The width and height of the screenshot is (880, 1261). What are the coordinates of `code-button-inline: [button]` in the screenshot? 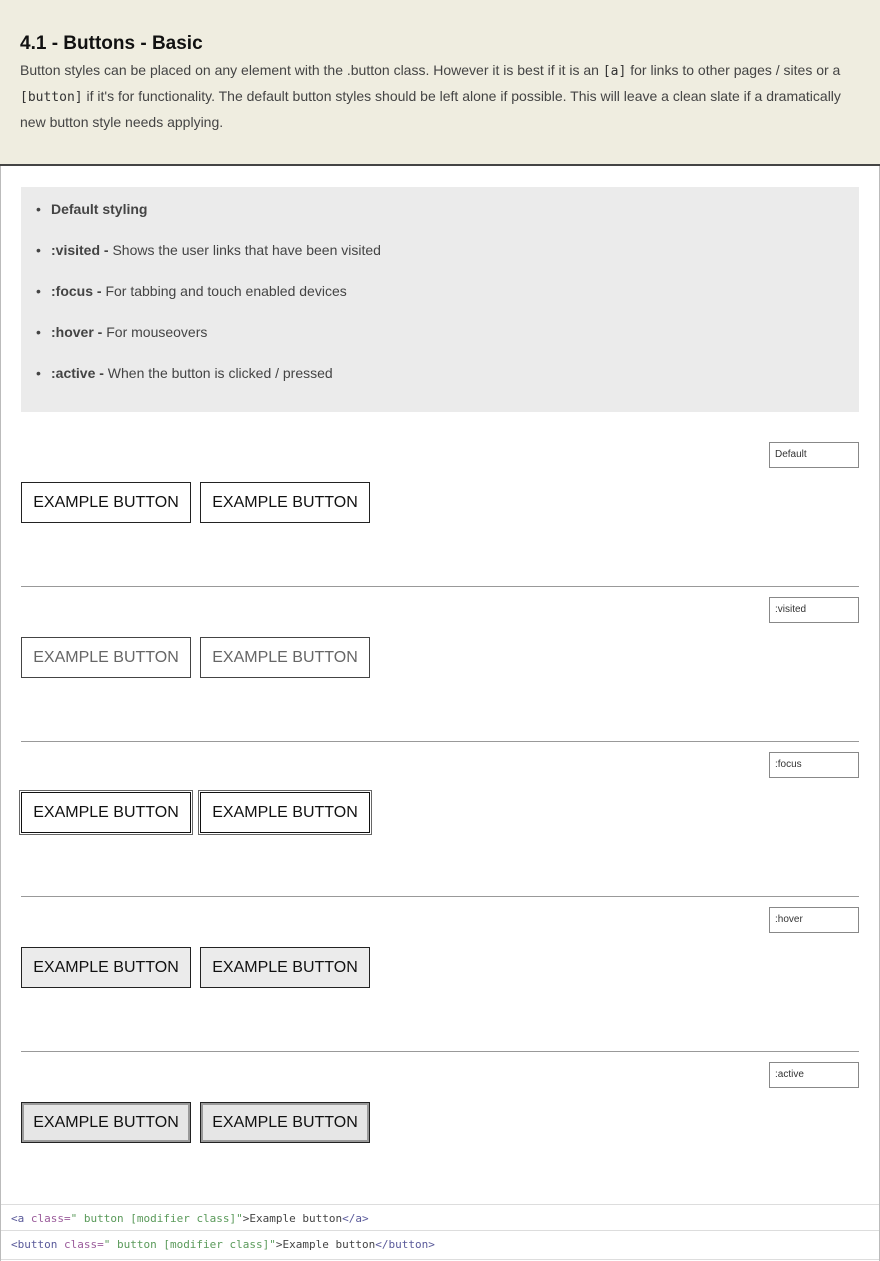 It's located at (51, 97).